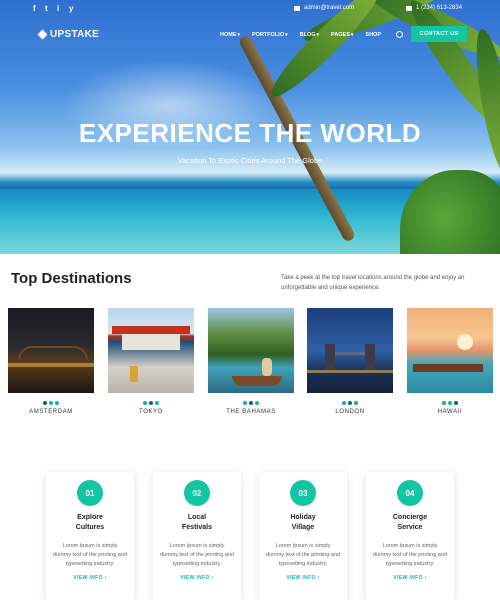 This screenshot has height=600, width=500. I want to click on main-nav: HOME ▾ PORTFOLIO ▾ BLOG ▾ PAGES ▾ SHOP, so click(300, 35).